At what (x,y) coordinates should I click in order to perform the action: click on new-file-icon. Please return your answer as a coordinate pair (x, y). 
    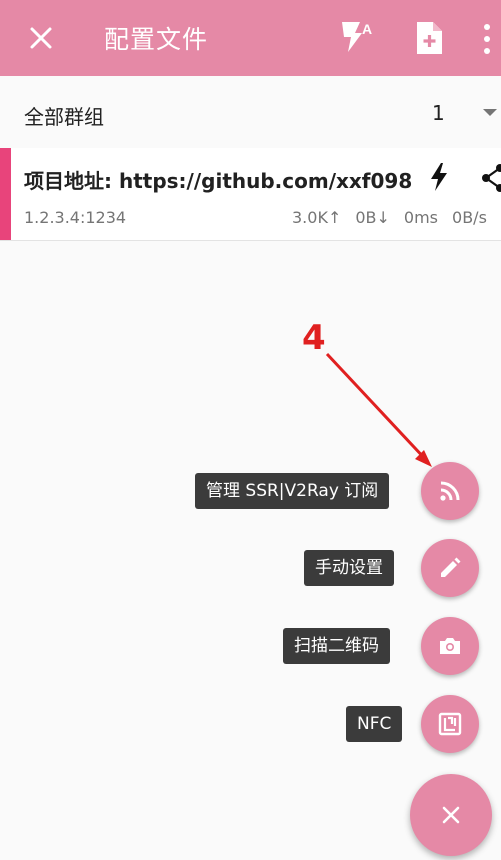
    Looking at the image, I should click on (429, 38).